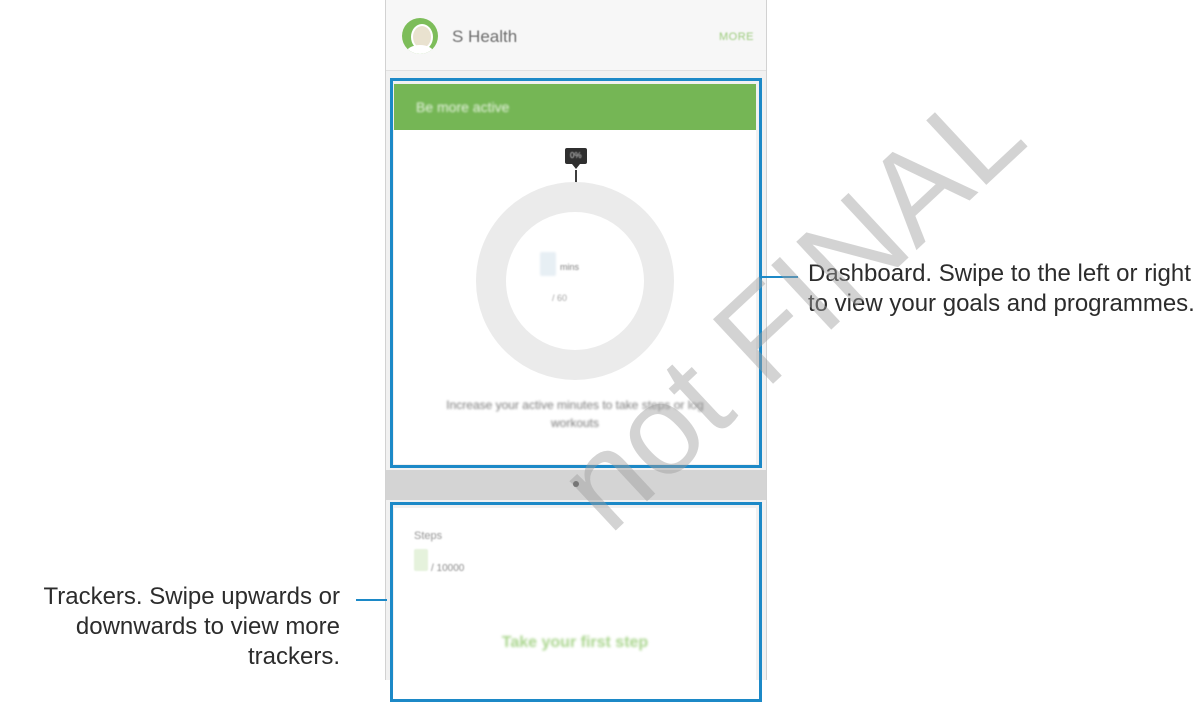  What do you see at coordinates (736, 37) in the screenshot?
I see `more-button: MORE` at bounding box center [736, 37].